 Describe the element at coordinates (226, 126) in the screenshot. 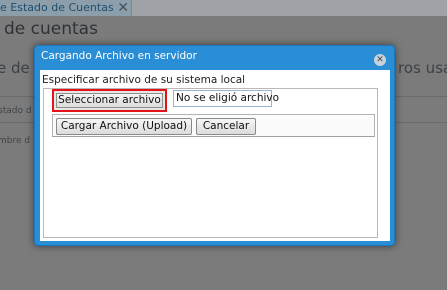

I see `cancel-button: Cancelar` at that location.